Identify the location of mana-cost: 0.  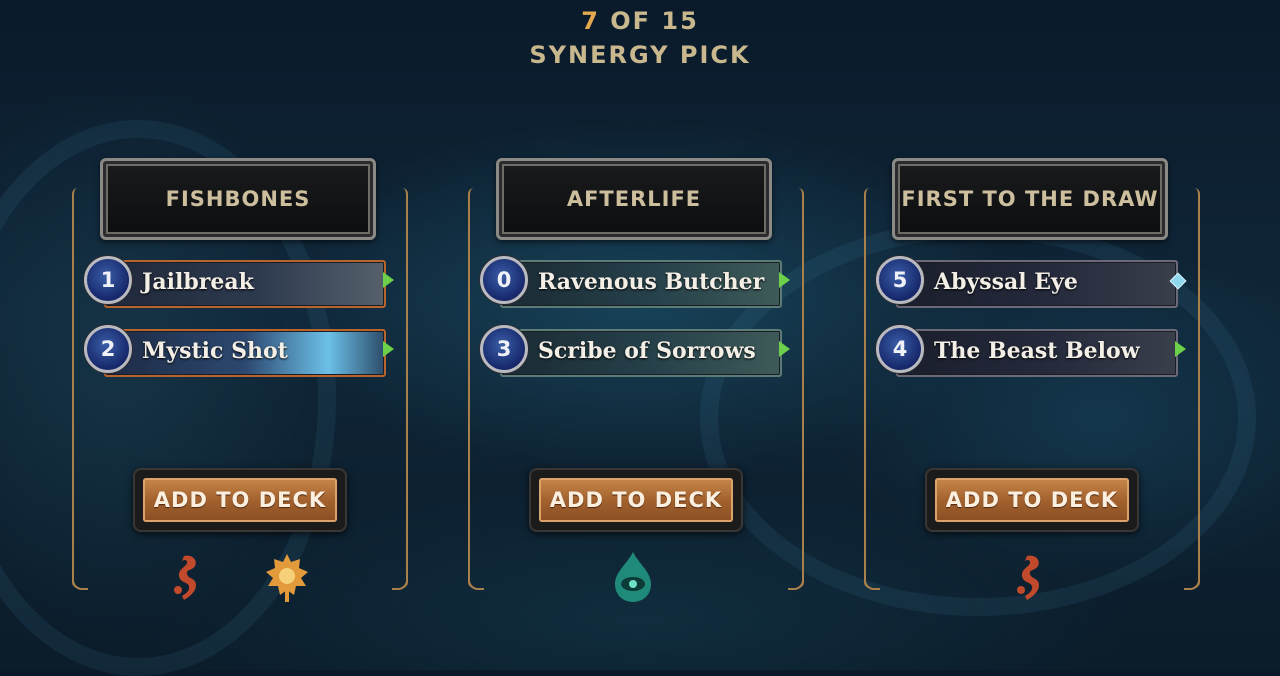
(504, 280).